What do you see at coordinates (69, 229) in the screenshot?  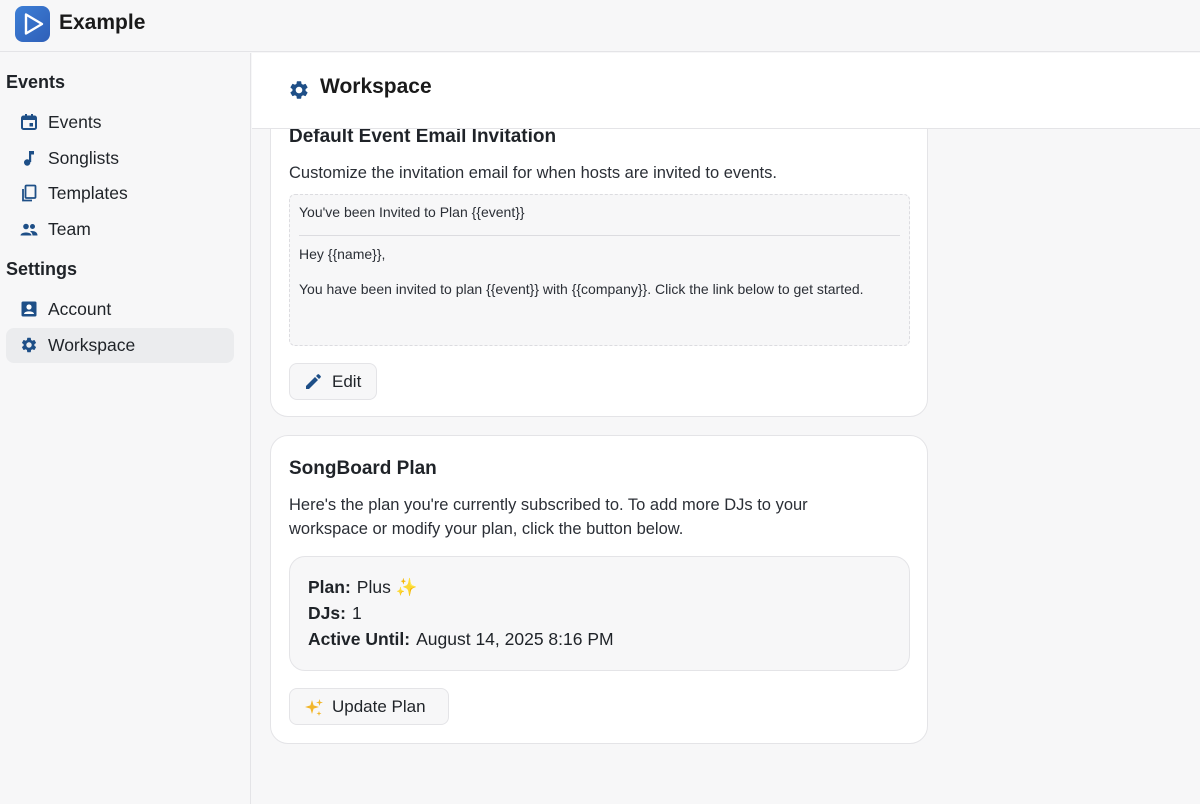 I see `sidebar-item-label: Team` at bounding box center [69, 229].